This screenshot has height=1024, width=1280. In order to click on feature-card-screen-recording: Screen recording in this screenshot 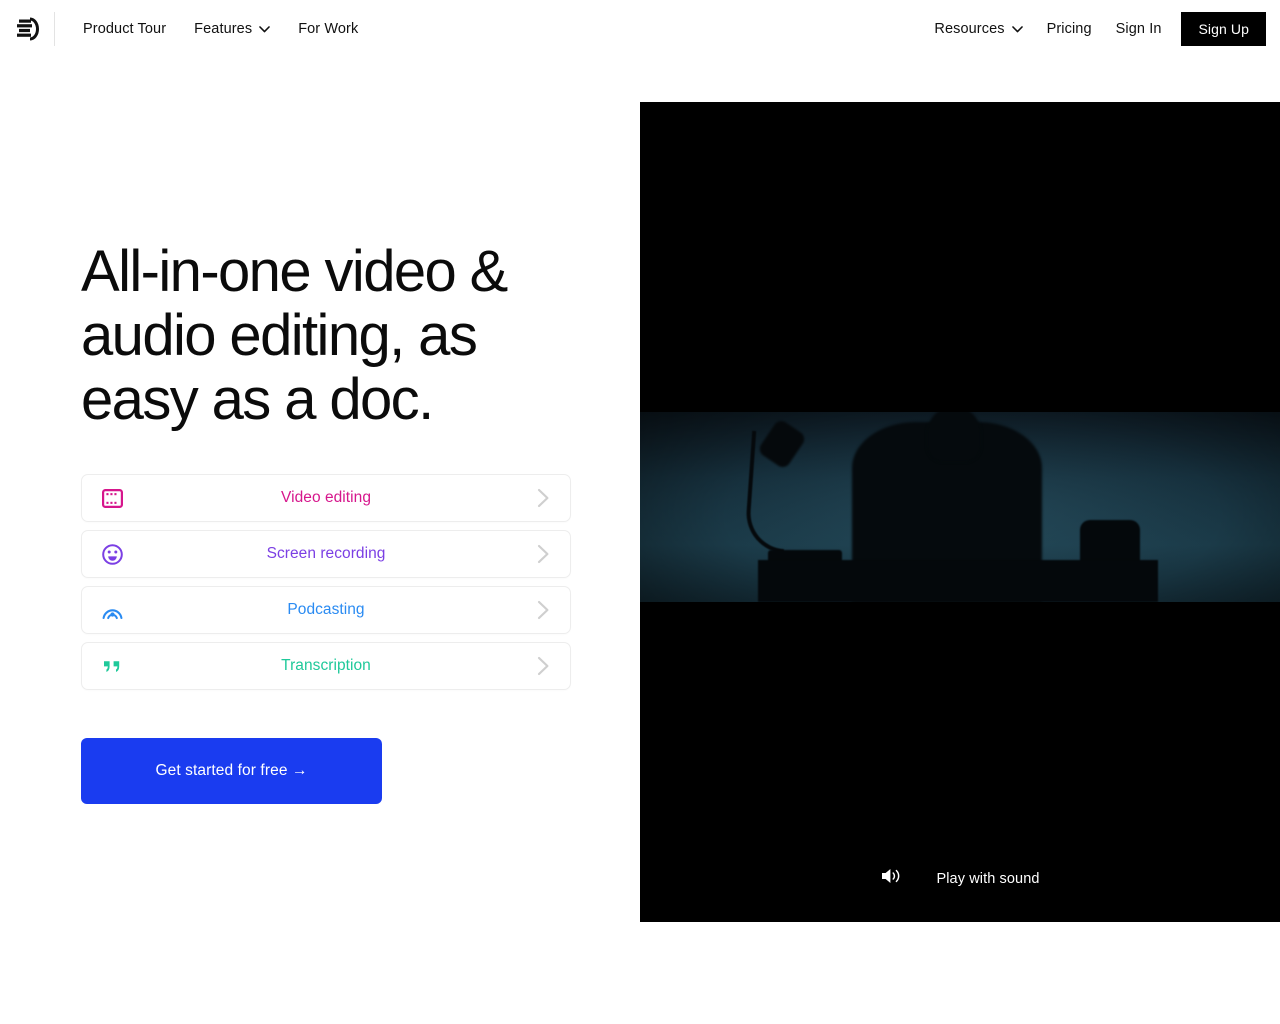, I will do `click(326, 554)`.